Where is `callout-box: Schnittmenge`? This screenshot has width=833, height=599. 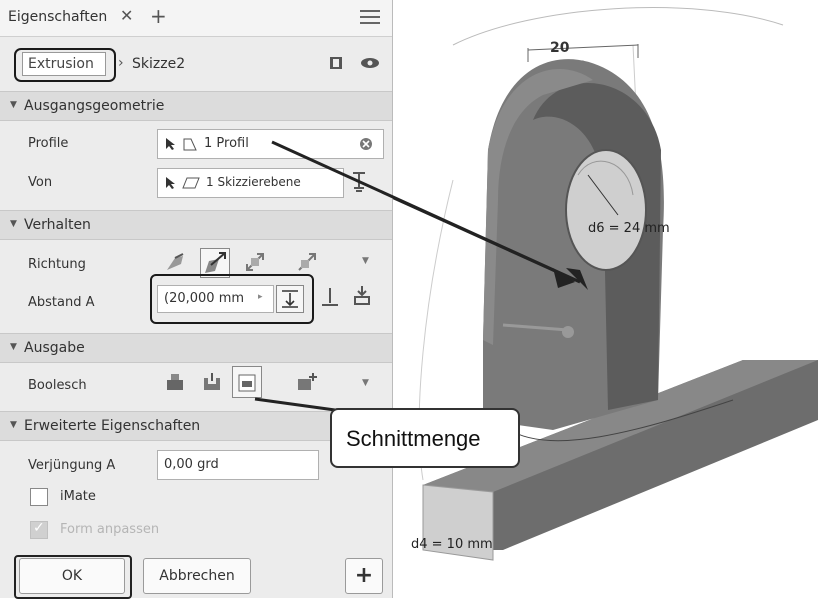 callout-box: Schnittmenge is located at coordinates (425, 438).